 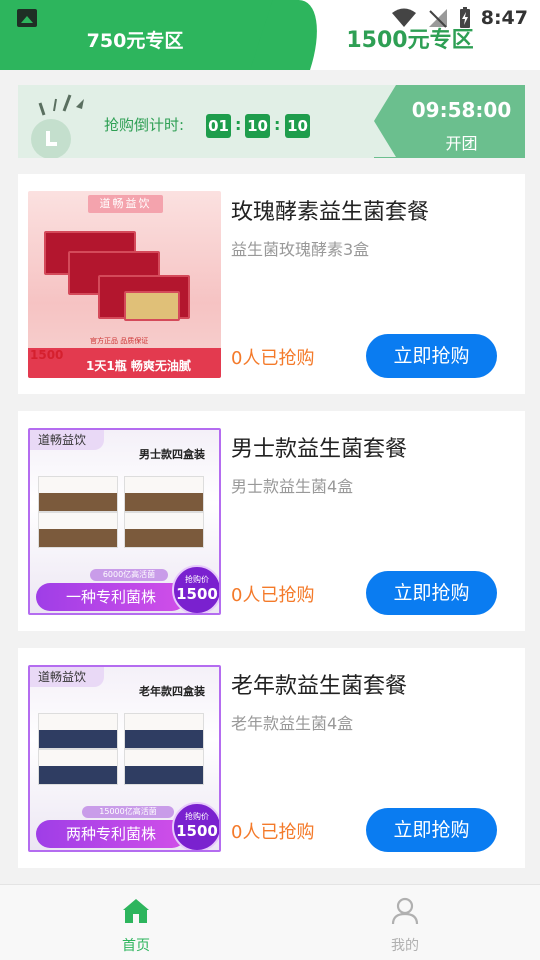 What do you see at coordinates (129, 575) in the screenshot?
I see `image-bacteria-count: 6000亿高活菌` at bounding box center [129, 575].